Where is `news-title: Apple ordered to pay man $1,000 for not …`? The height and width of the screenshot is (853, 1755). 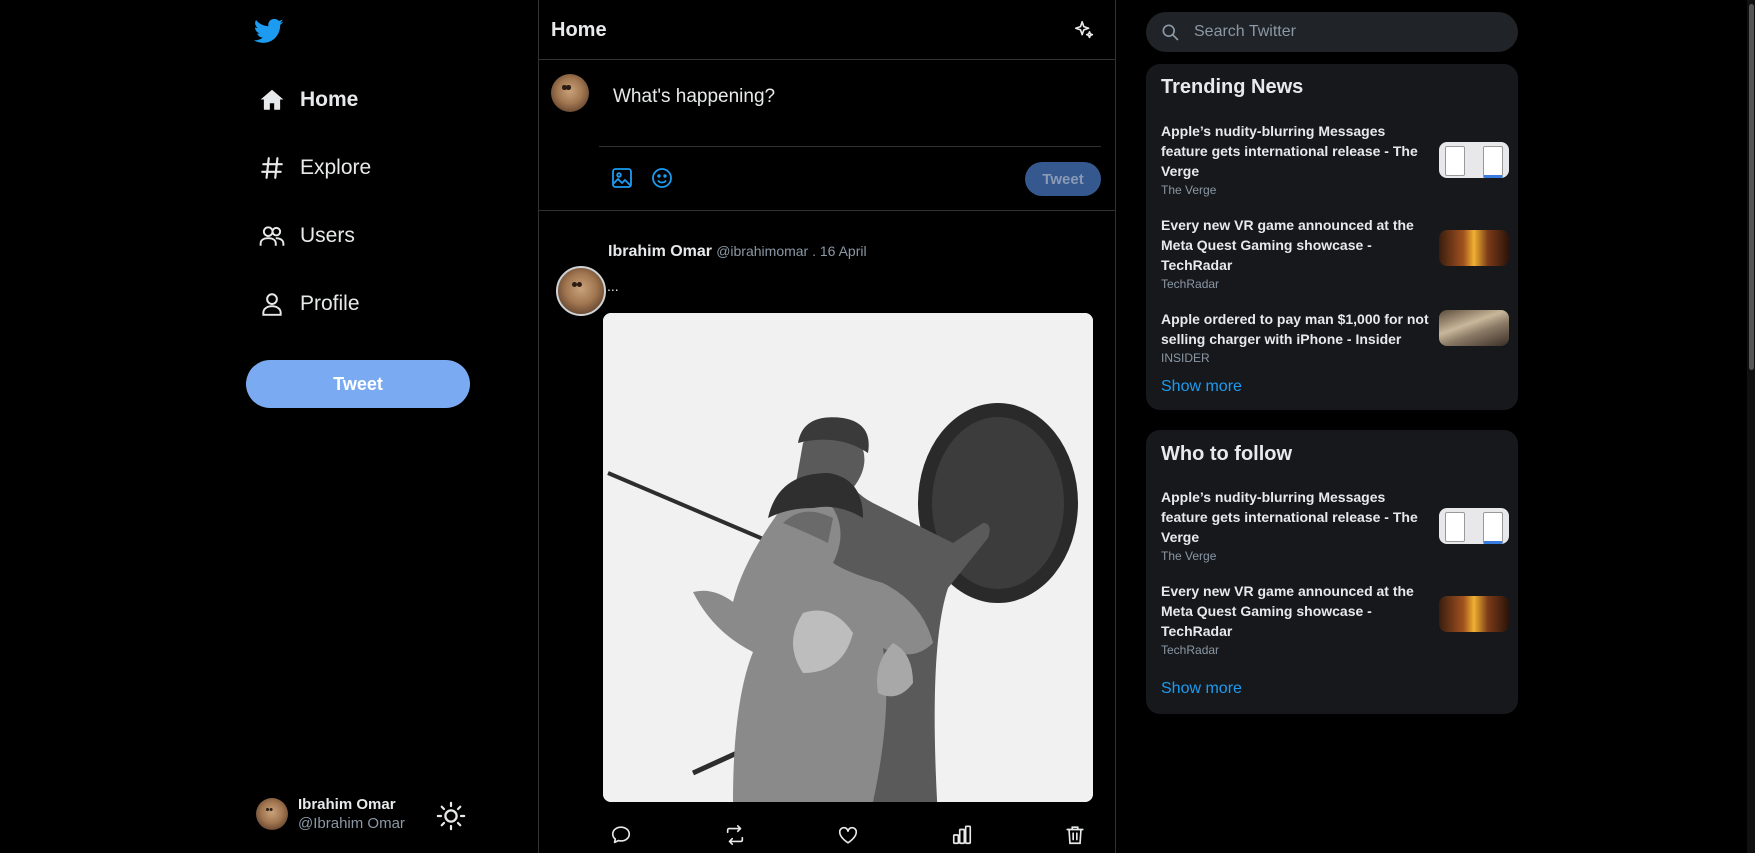 news-title: Apple ordered to pay man $1,000 for not … is located at coordinates (1295, 329).